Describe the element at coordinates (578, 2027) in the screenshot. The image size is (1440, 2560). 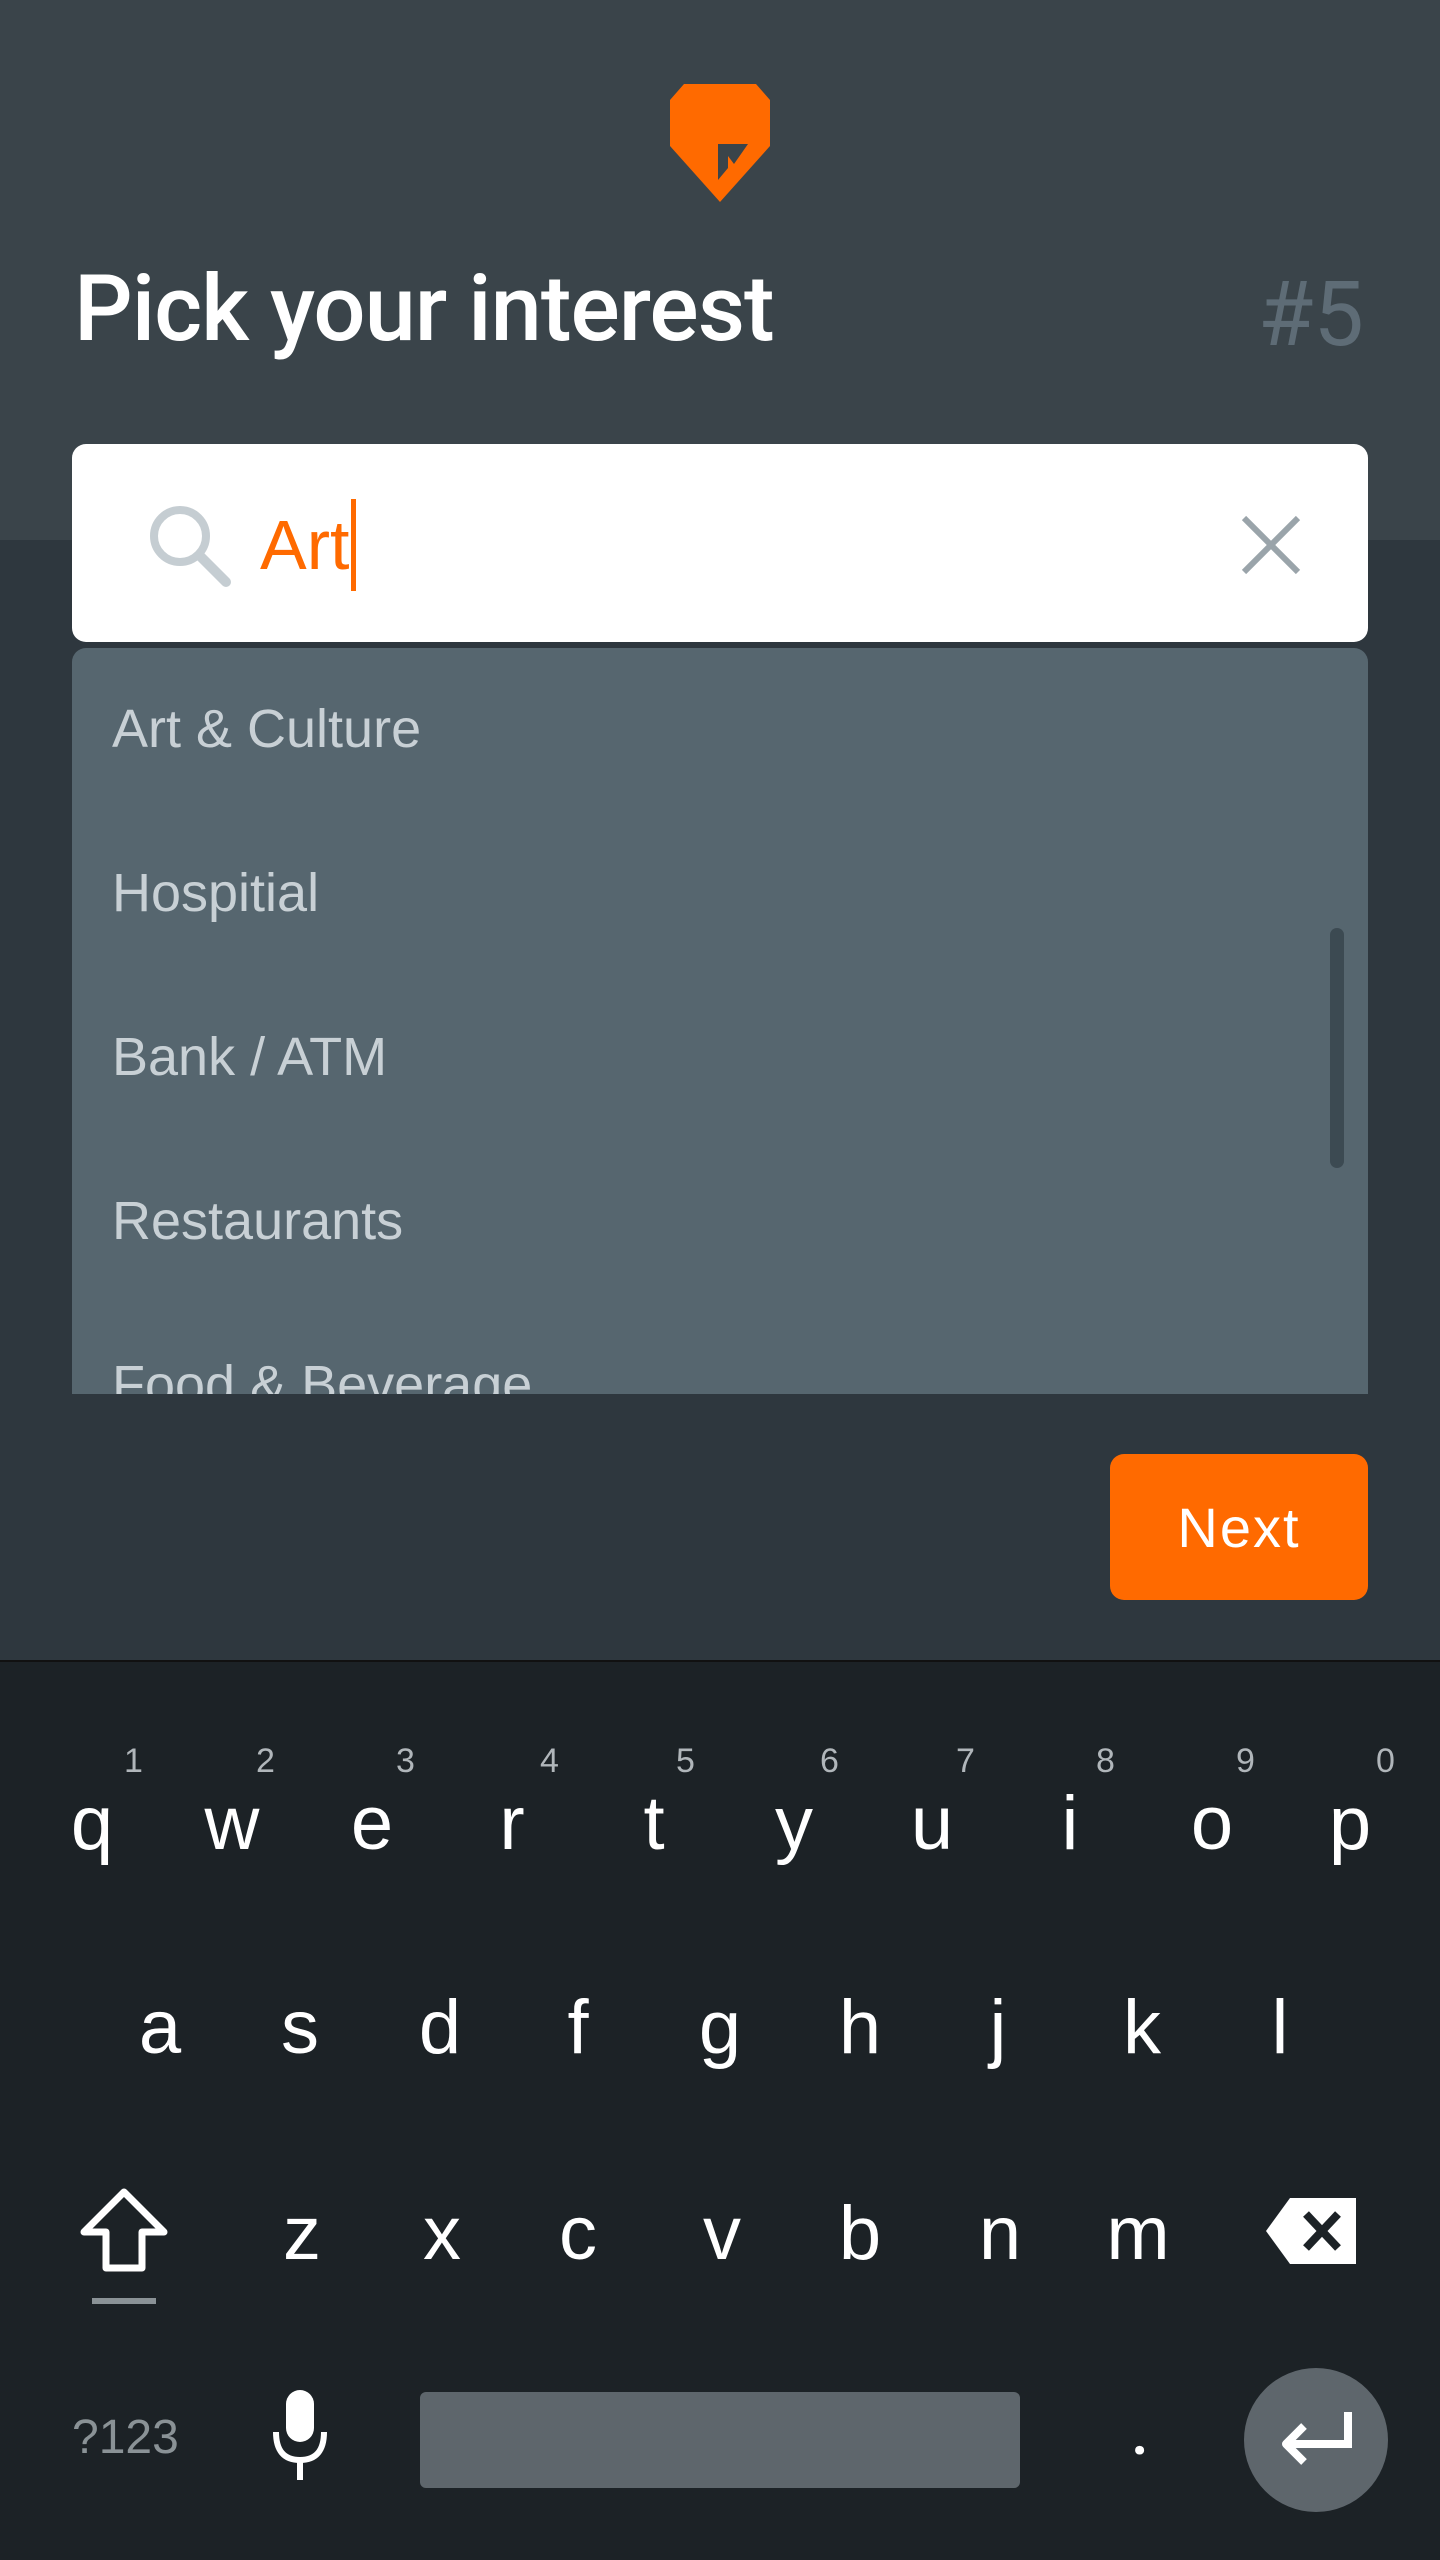
I see `key-f: f` at that location.